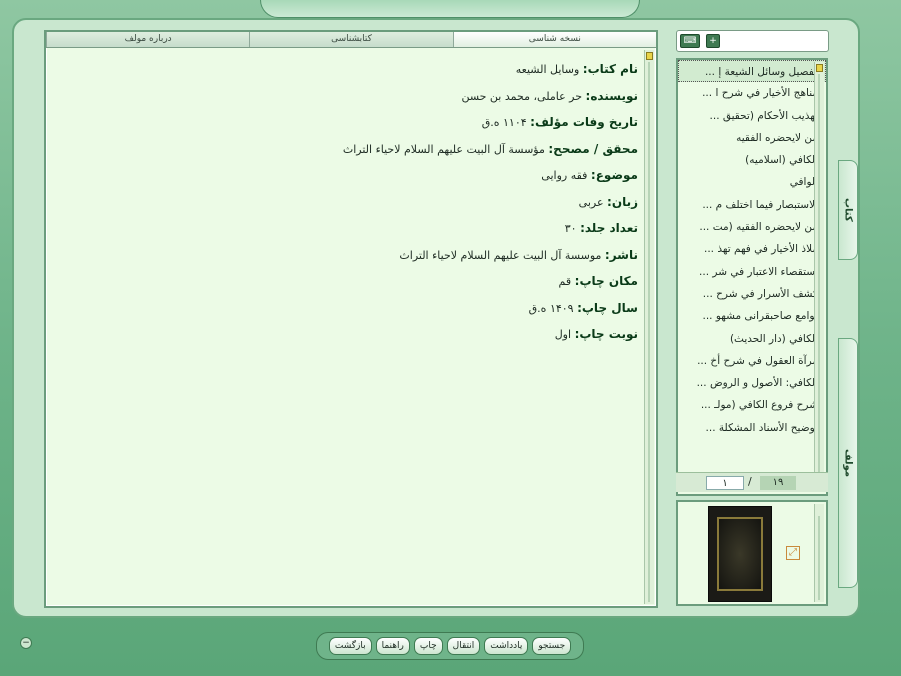 The image size is (901, 676). I want to click on book-cover-image, so click(740, 554).